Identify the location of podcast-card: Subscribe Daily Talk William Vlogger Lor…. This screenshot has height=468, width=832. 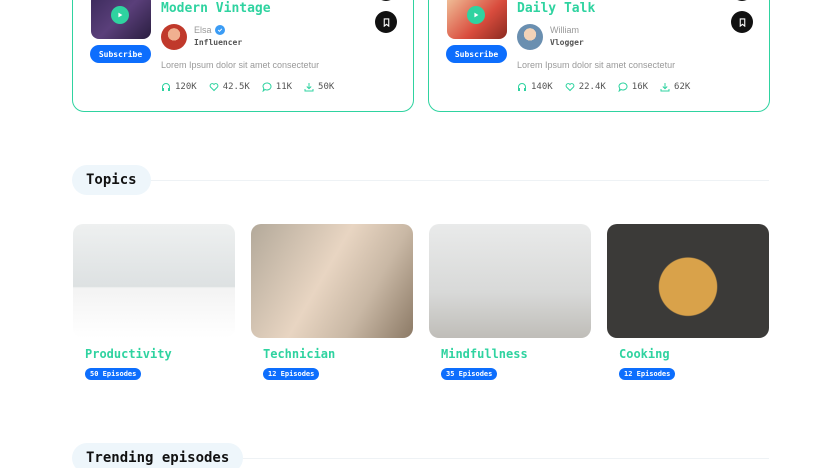
(599, 56).